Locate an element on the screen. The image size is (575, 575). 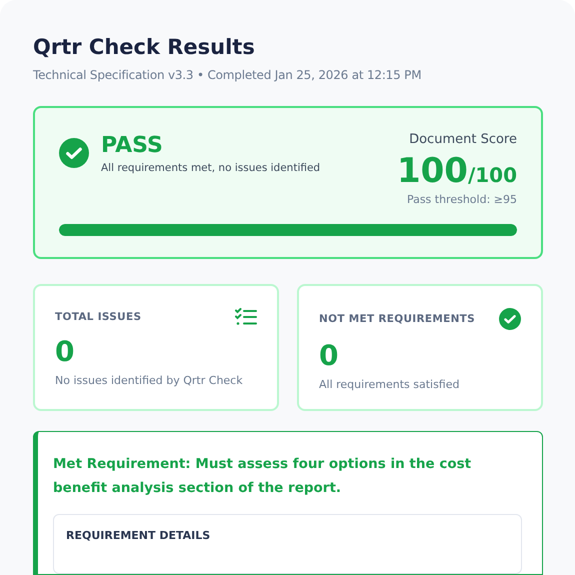
verdict: PASS is located at coordinates (132, 146).